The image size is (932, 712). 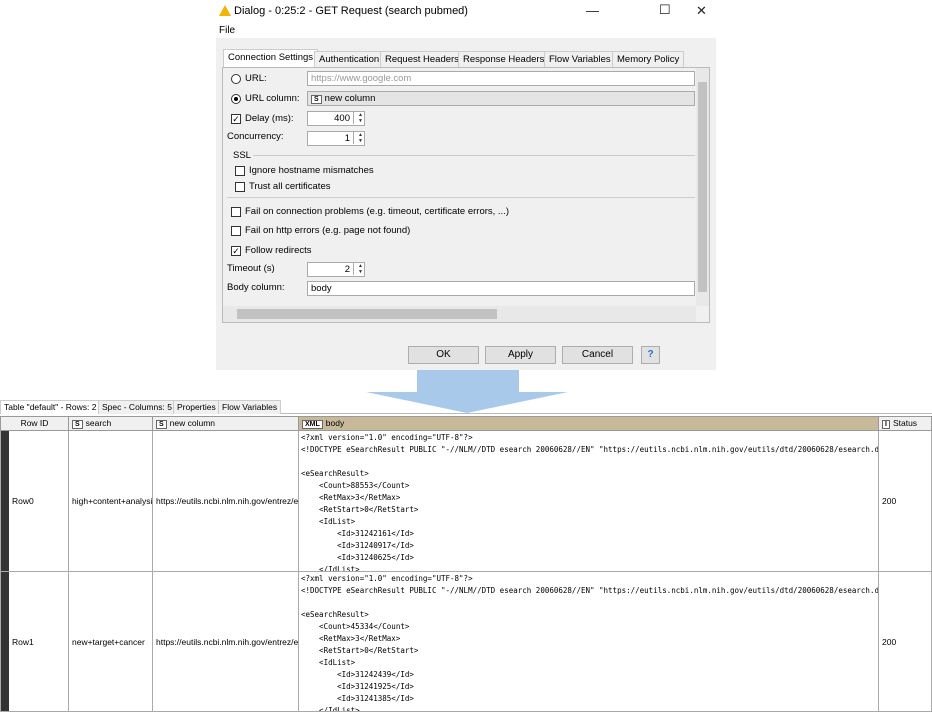 I want to click on arrow-icon, so click(x=468, y=381).